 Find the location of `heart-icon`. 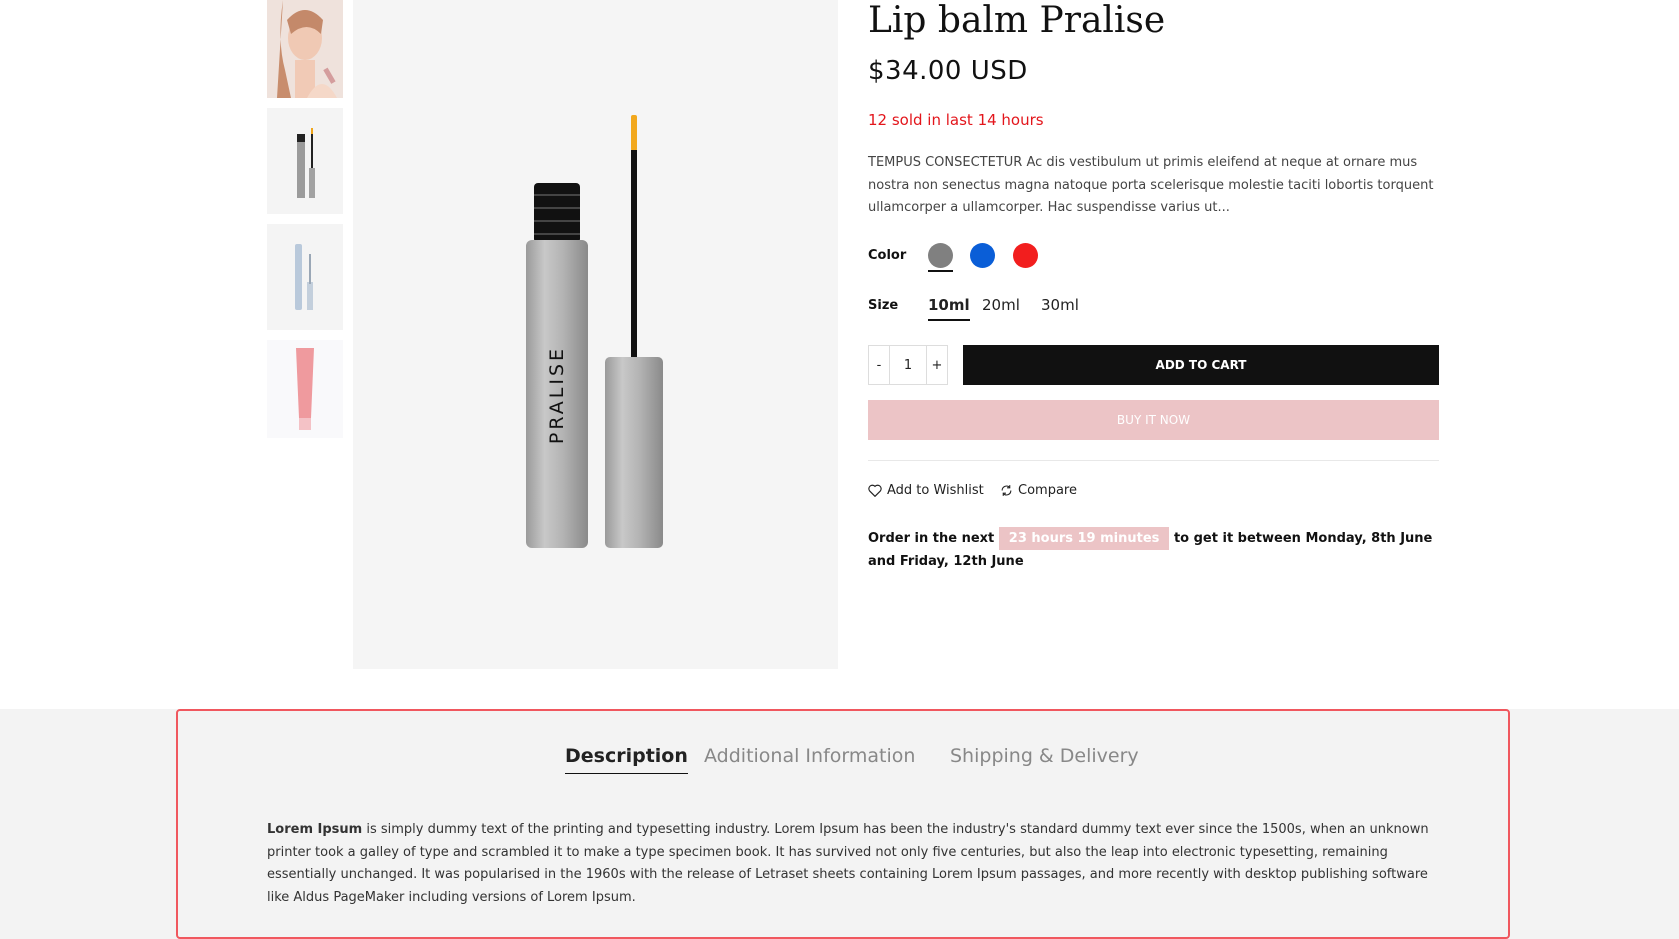

heart-icon is located at coordinates (875, 490).